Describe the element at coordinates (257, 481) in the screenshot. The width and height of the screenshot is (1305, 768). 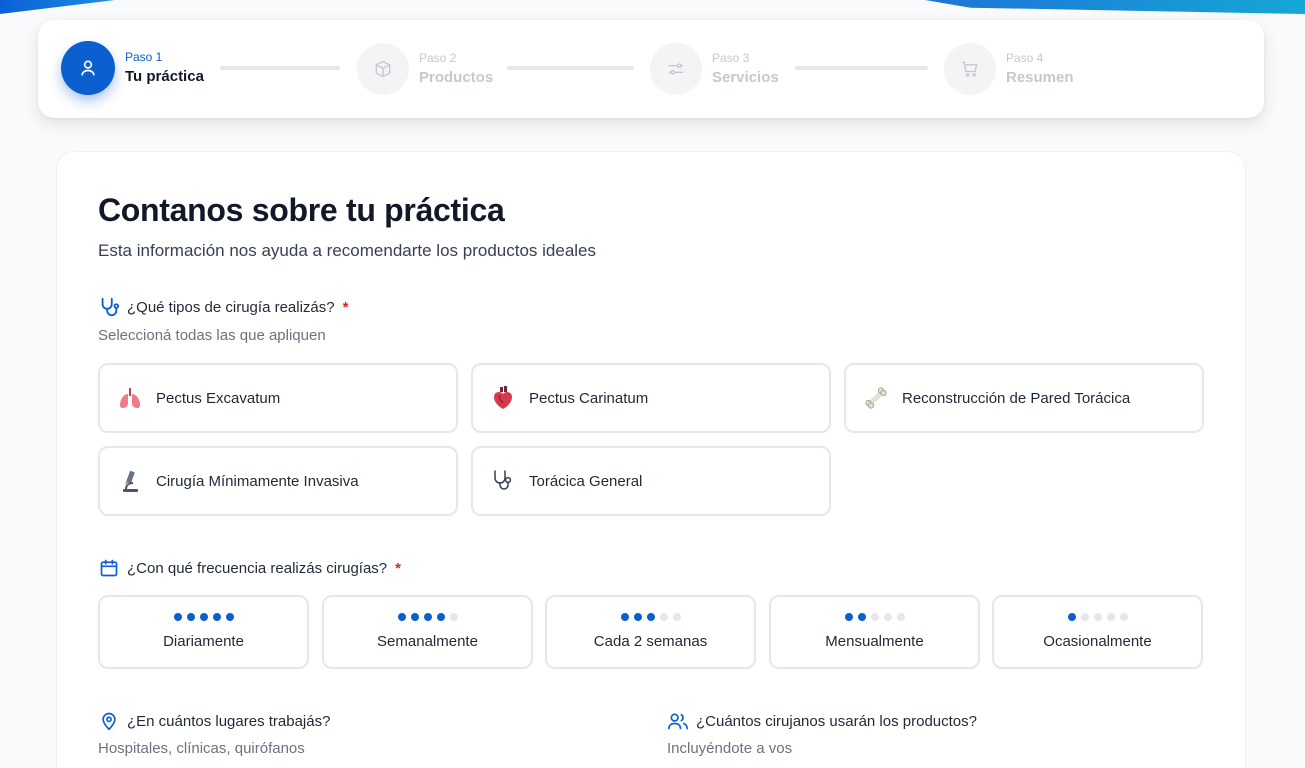
I see `option-label: Cirugía Mínimamente Invasiva` at that location.